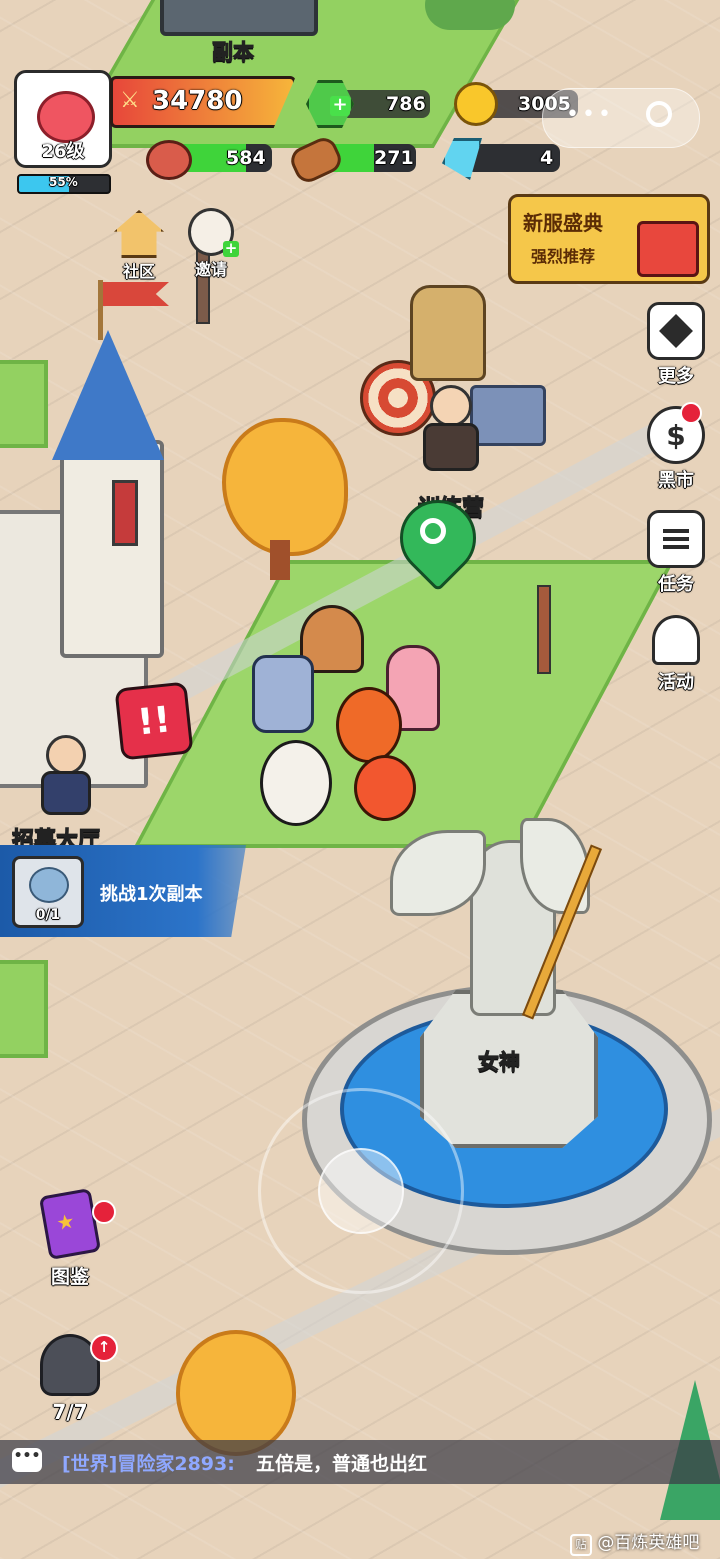  What do you see at coordinates (659, 114) in the screenshot?
I see `close-target-icon` at bounding box center [659, 114].